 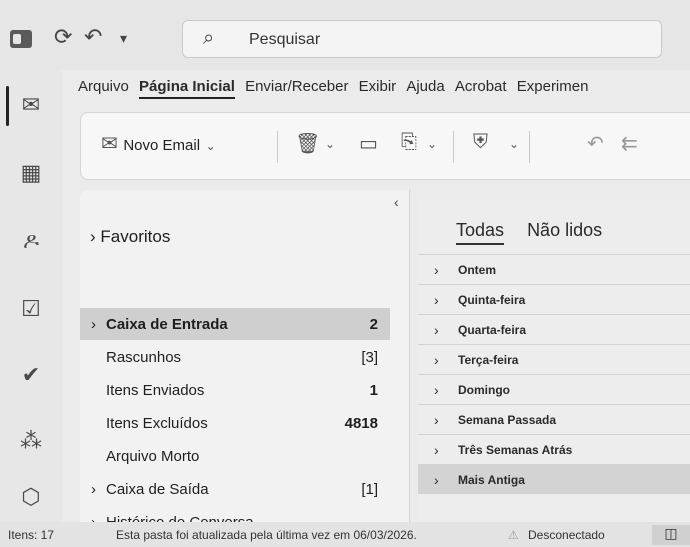 What do you see at coordinates (491, 480) in the screenshot?
I see `group-label: Mais Antiga` at bounding box center [491, 480].